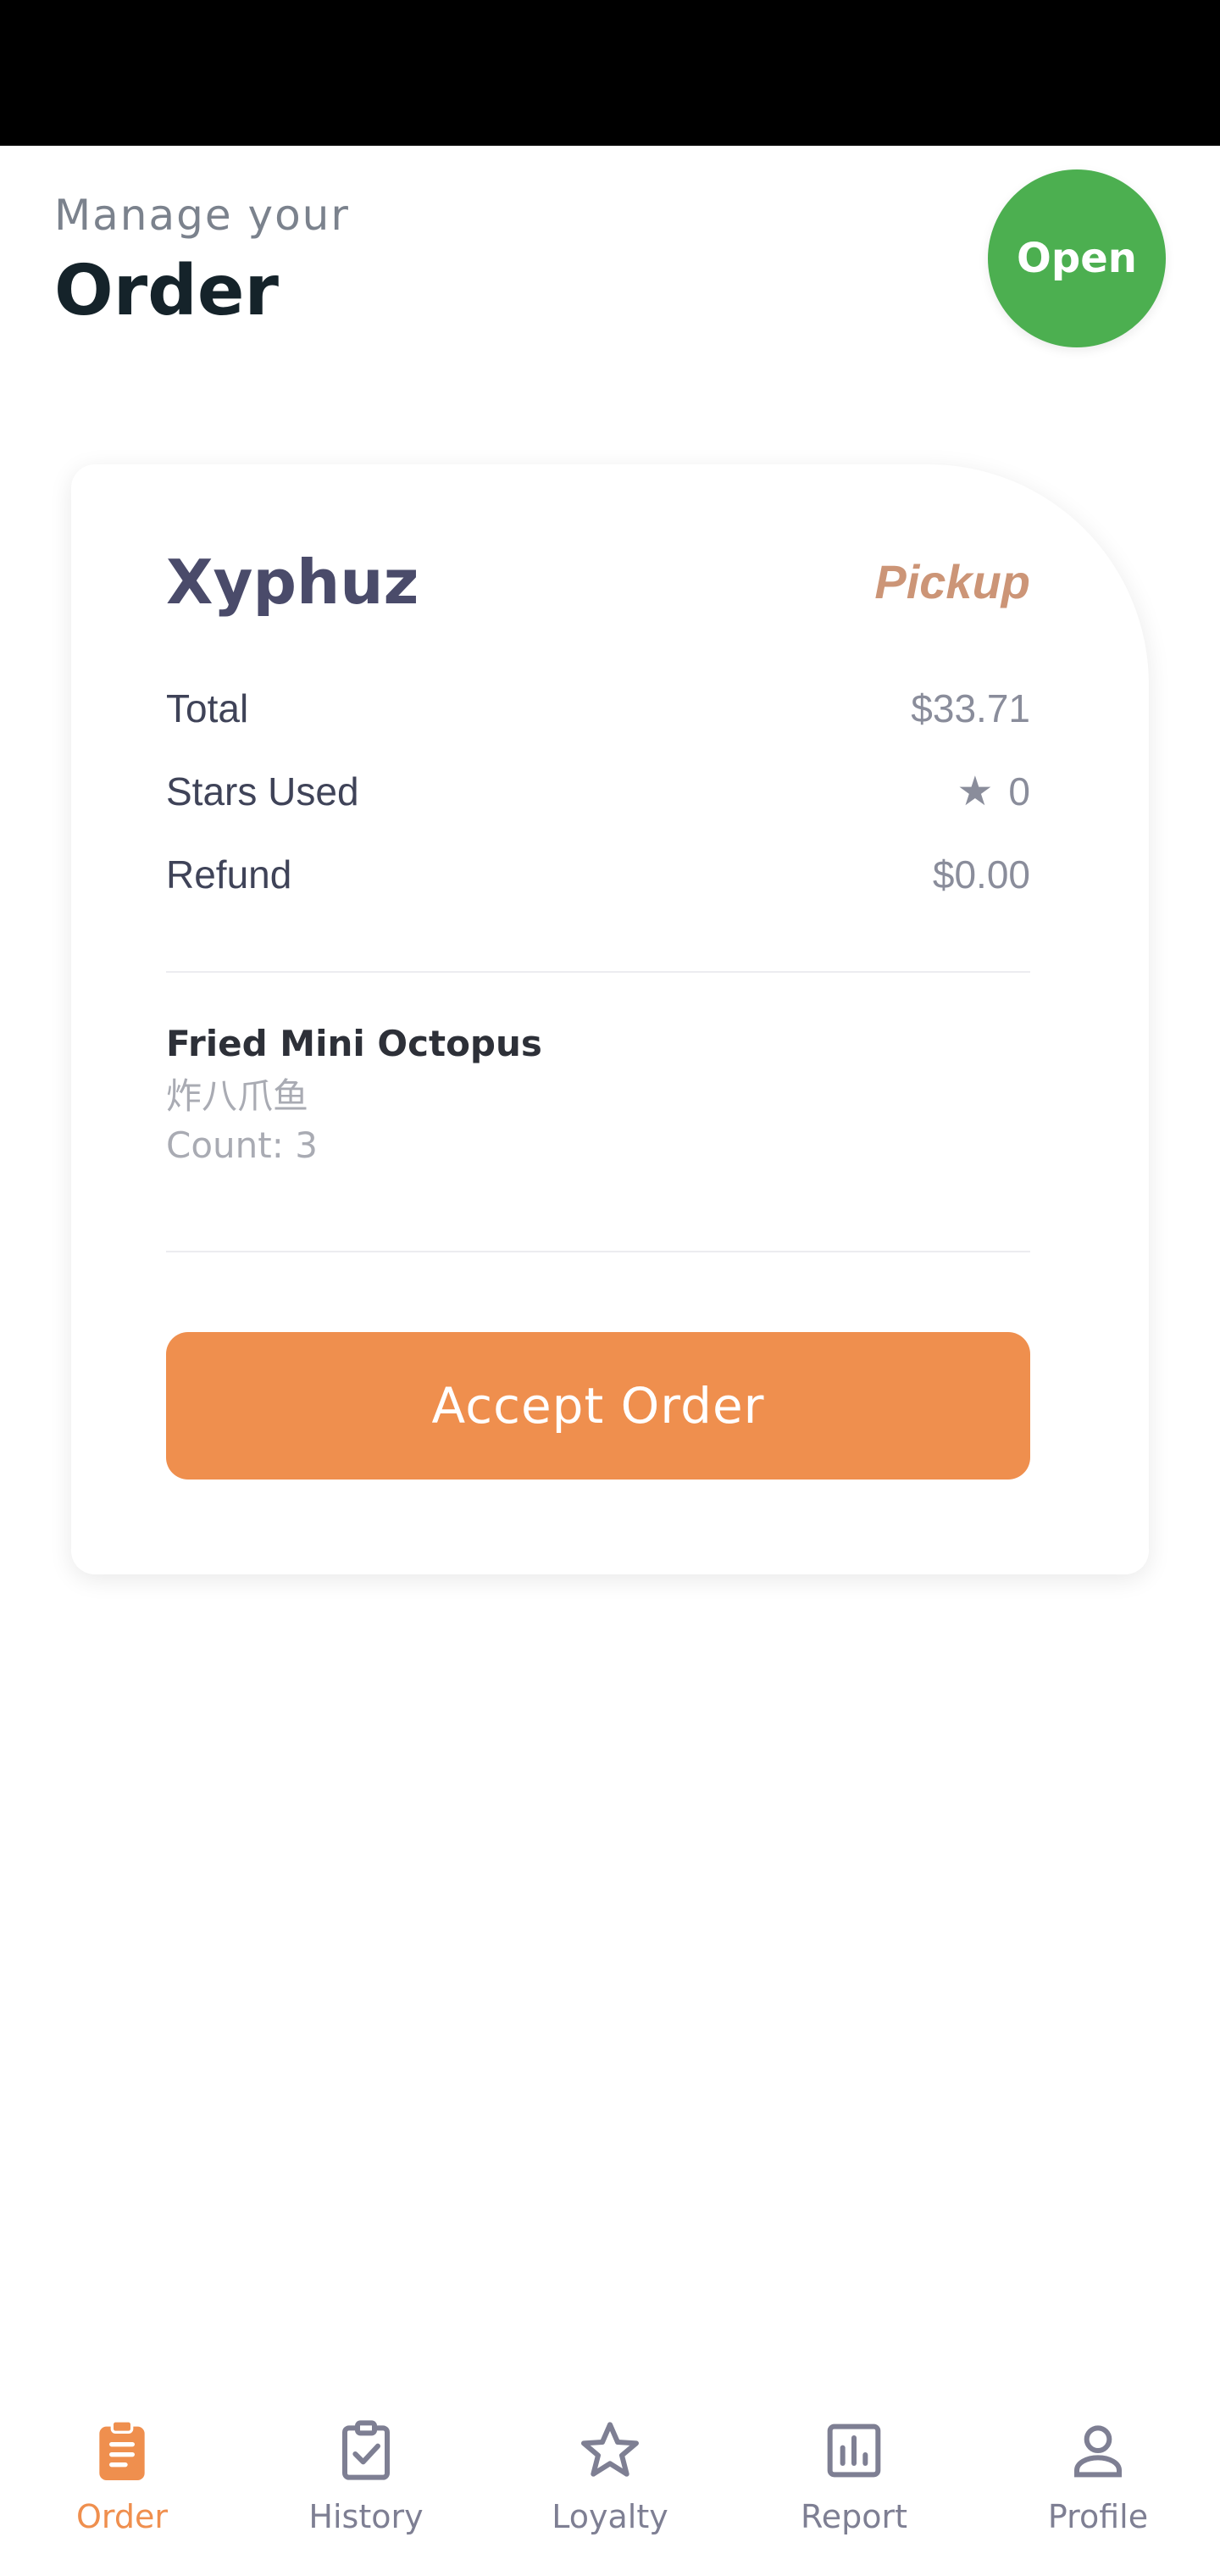 Image resolution: width=1220 pixels, height=2576 pixels. What do you see at coordinates (610, 2516) in the screenshot?
I see `nav-label-loyalty: Loyalty` at bounding box center [610, 2516].